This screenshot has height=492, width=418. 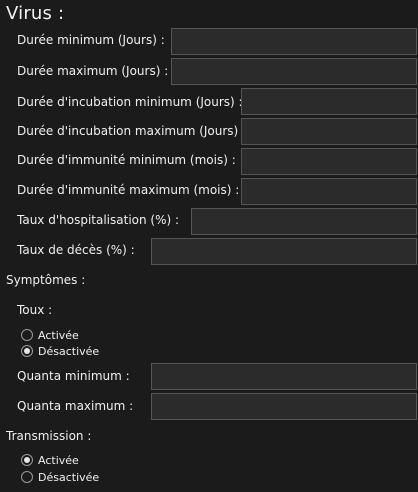 I want to click on quanta-min-input, so click(x=284, y=376).